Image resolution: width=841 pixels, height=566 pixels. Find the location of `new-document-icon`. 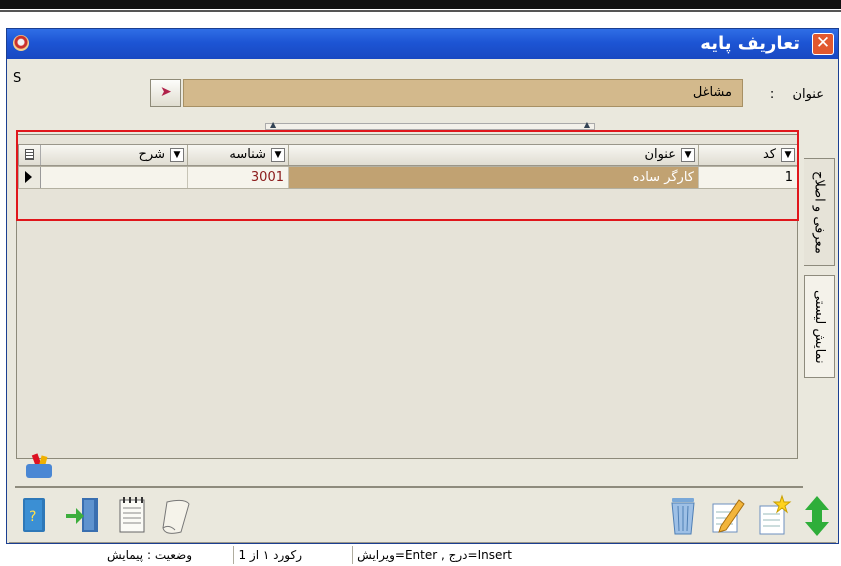

new-document-icon is located at coordinates (772, 516).